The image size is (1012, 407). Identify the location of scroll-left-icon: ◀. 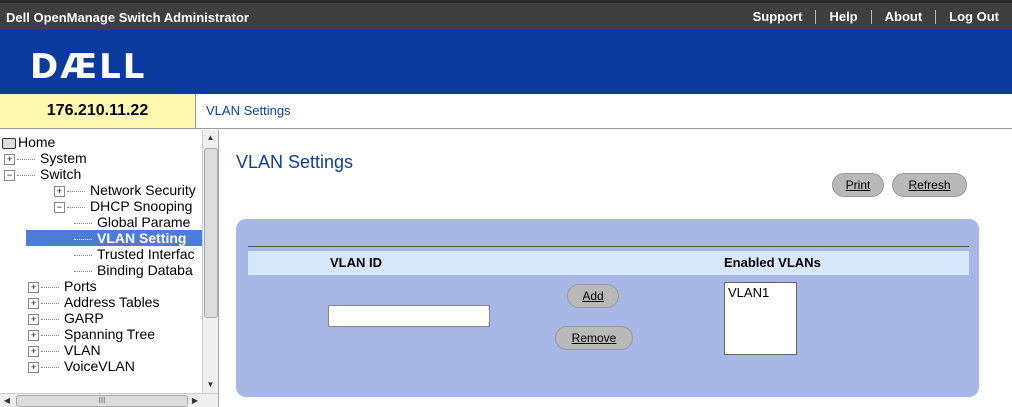
(7, 400).